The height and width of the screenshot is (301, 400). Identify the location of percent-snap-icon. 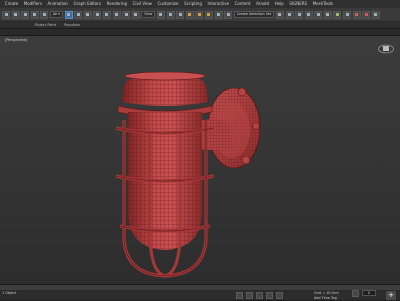
(208, 14).